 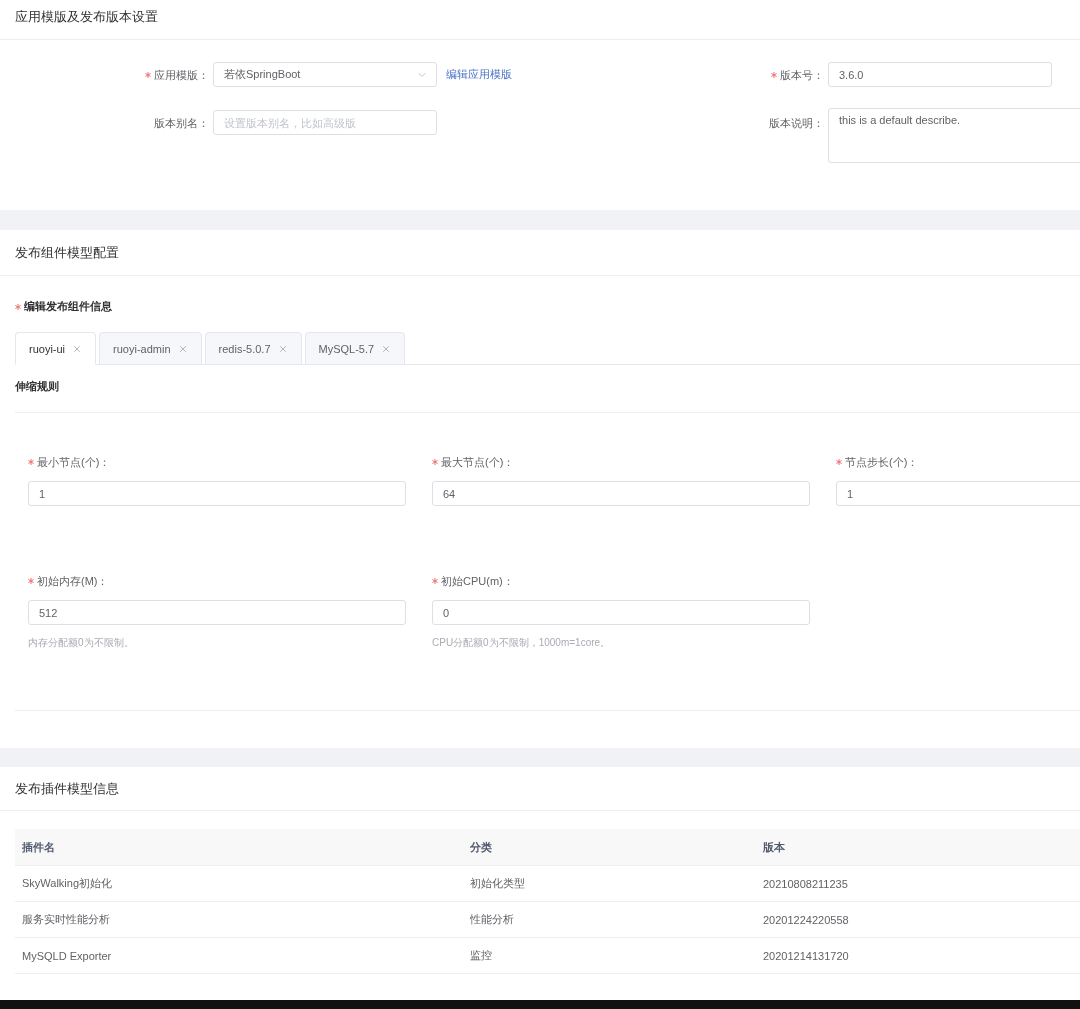 I want to click on field-label: 最大节点(个)：, so click(x=478, y=462).